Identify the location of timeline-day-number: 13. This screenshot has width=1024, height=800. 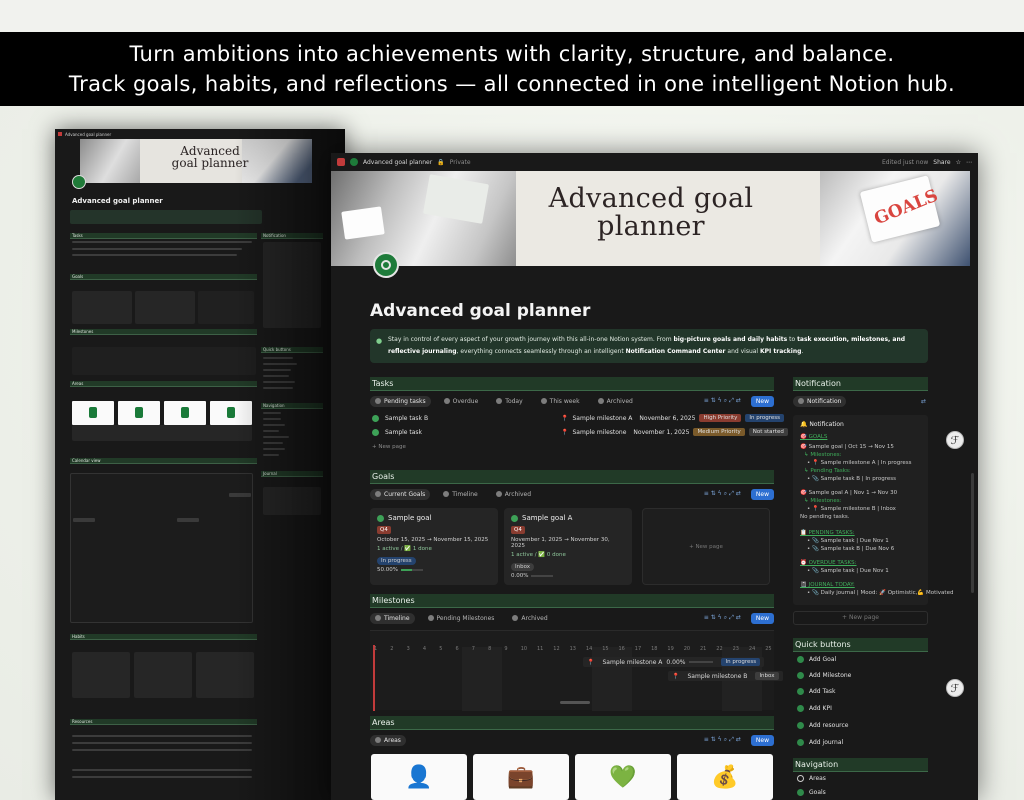
(572, 649).